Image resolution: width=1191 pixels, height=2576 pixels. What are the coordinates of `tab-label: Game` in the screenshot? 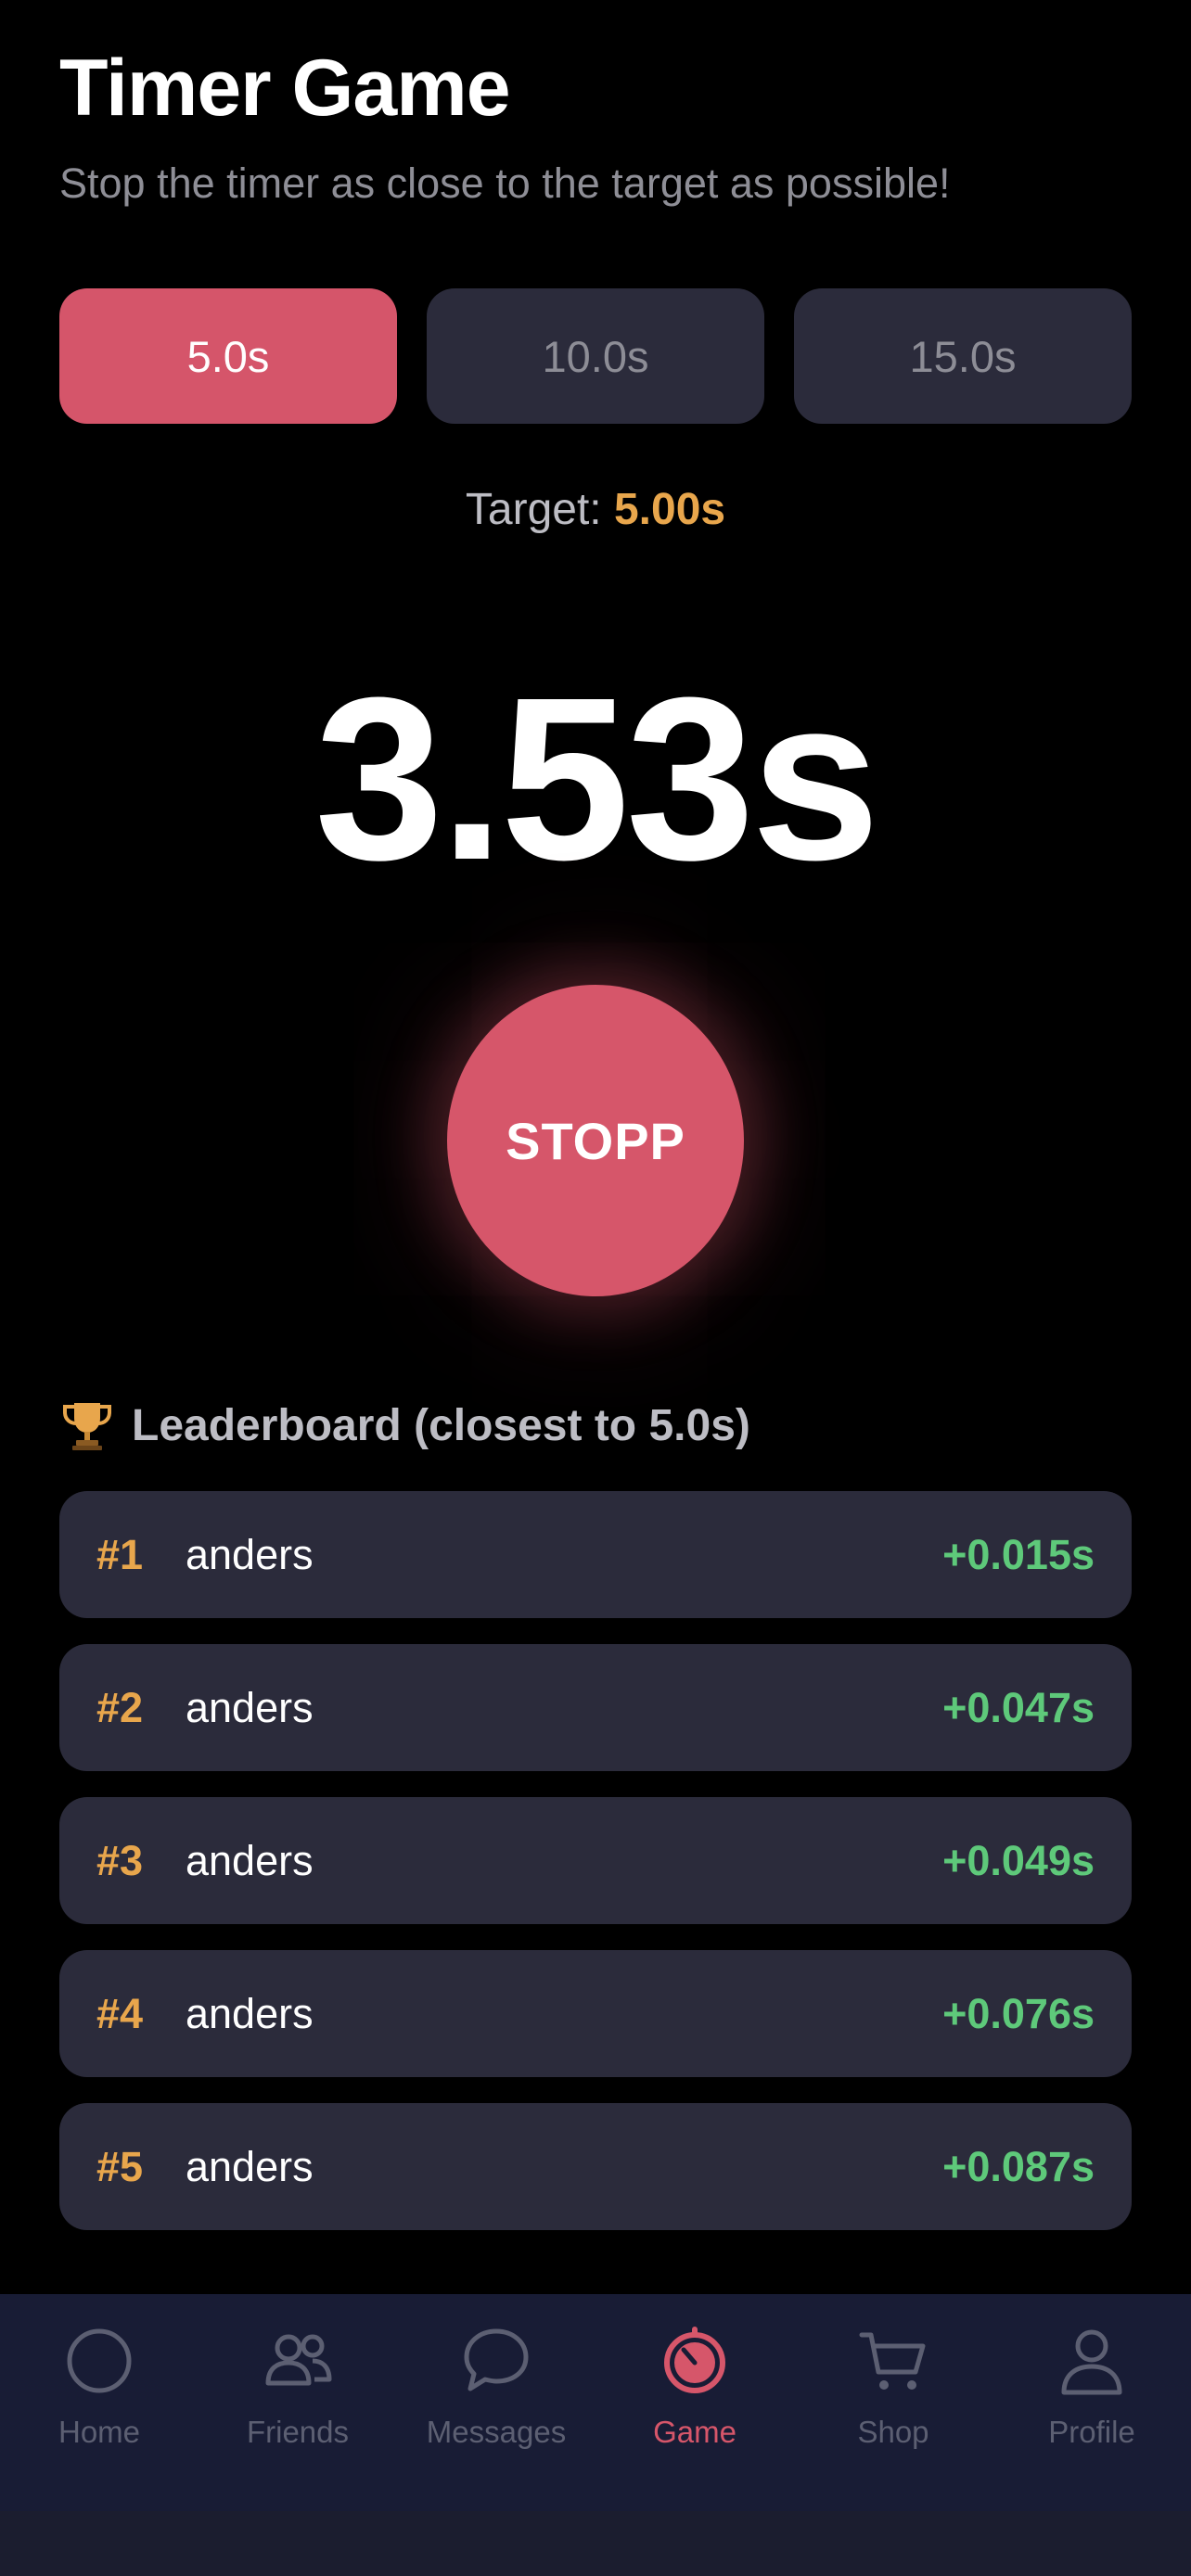 It's located at (694, 2432).